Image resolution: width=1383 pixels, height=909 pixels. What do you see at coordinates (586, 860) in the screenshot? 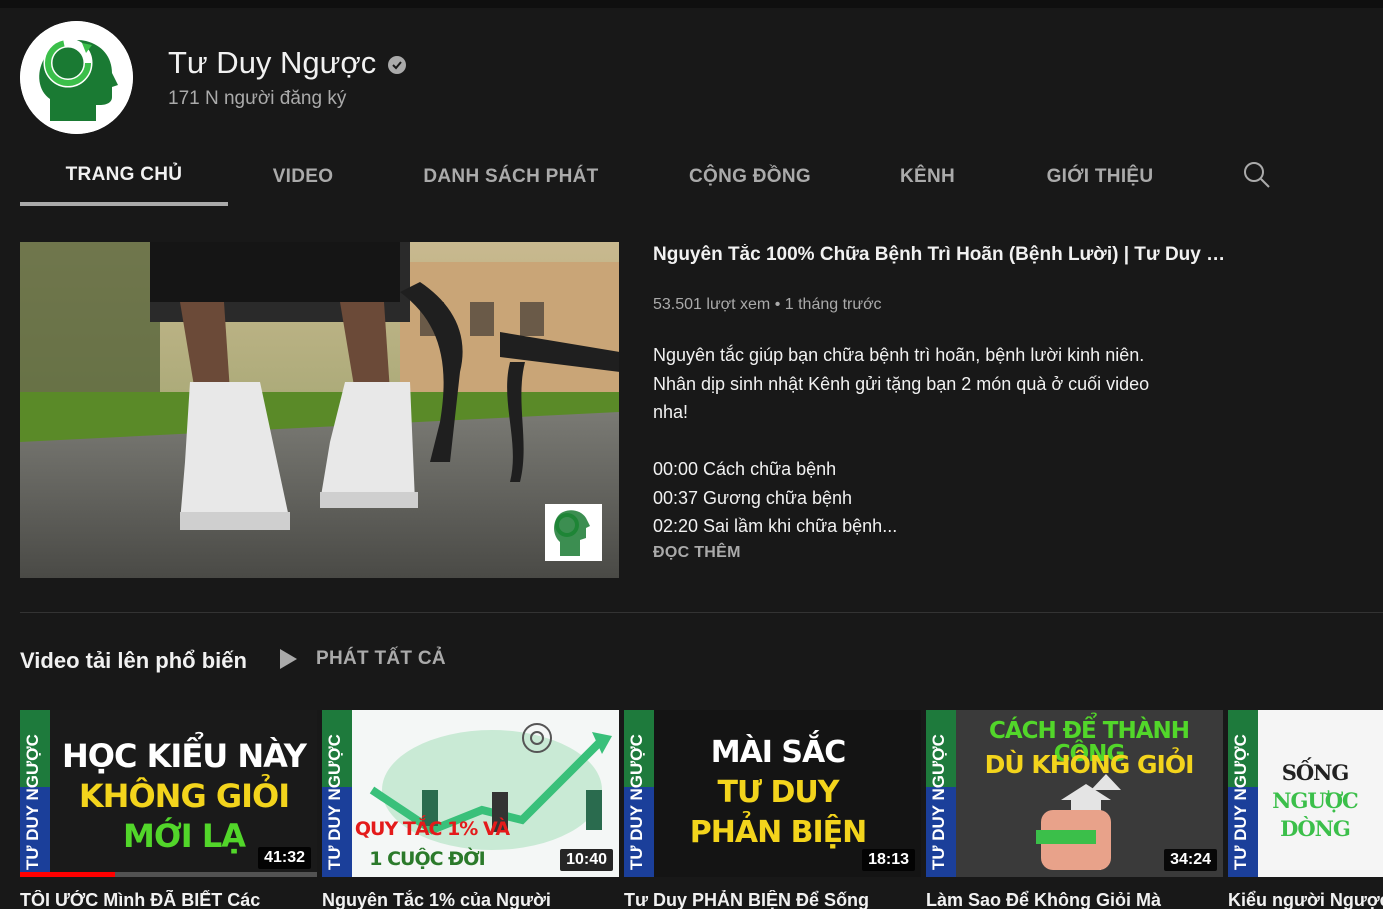
I see `video-duration: 10:40` at bounding box center [586, 860].